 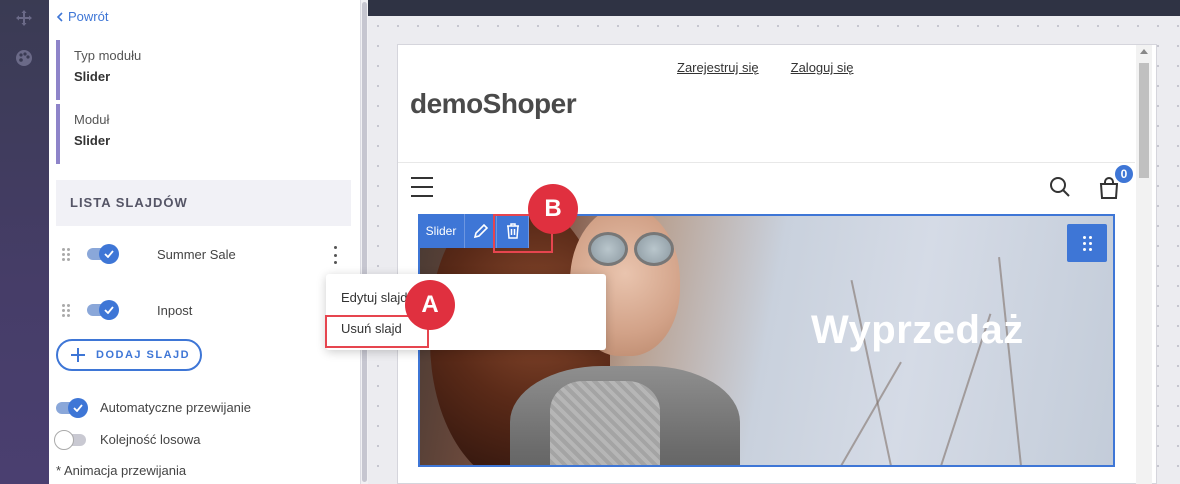 I want to click on module-type-label: Typ modułu, so click(x=108, y=55).